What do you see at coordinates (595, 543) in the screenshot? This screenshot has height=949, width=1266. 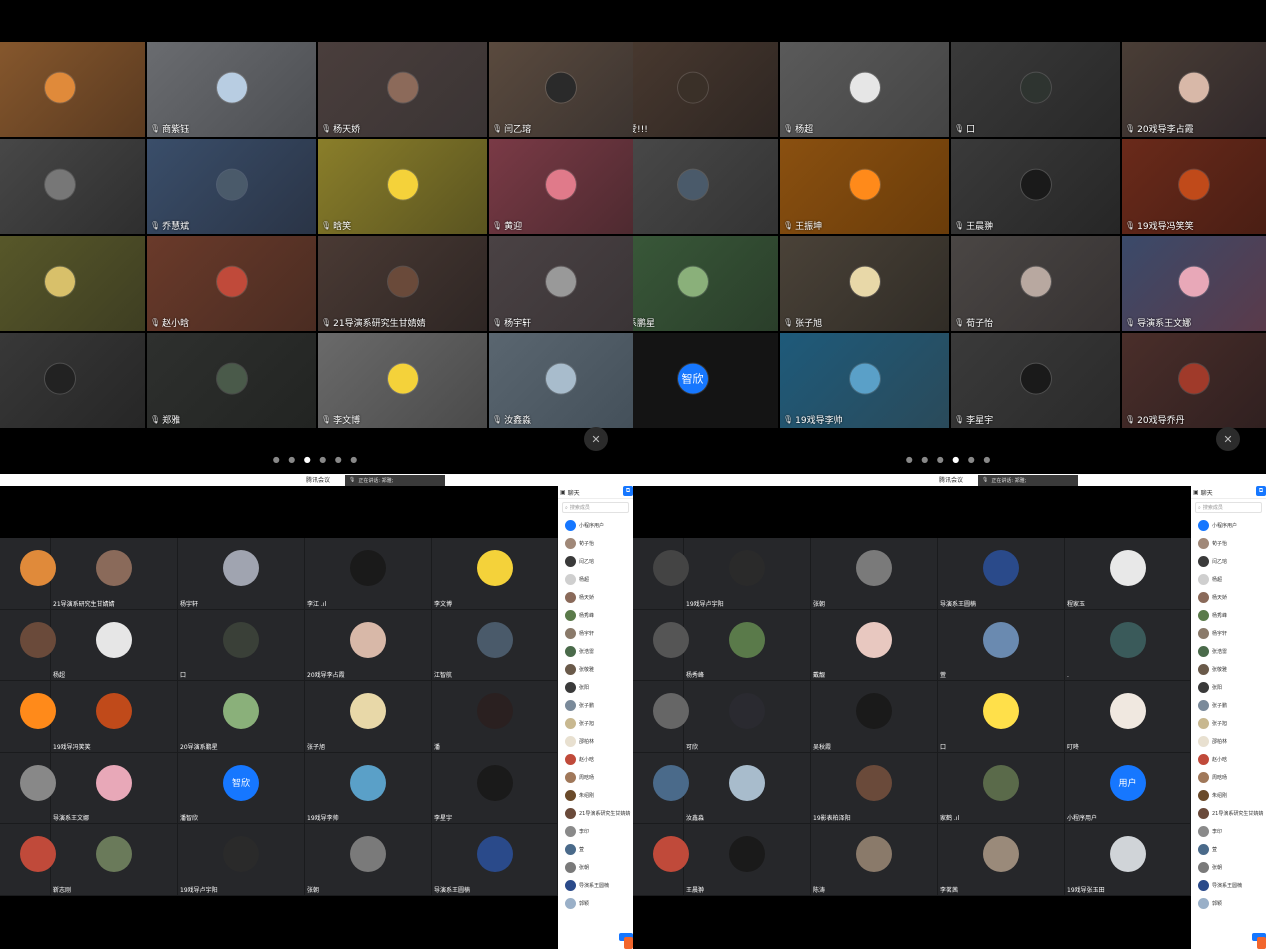 I see `member-list-item: 荀子怡` at bounding box center [595, 543].